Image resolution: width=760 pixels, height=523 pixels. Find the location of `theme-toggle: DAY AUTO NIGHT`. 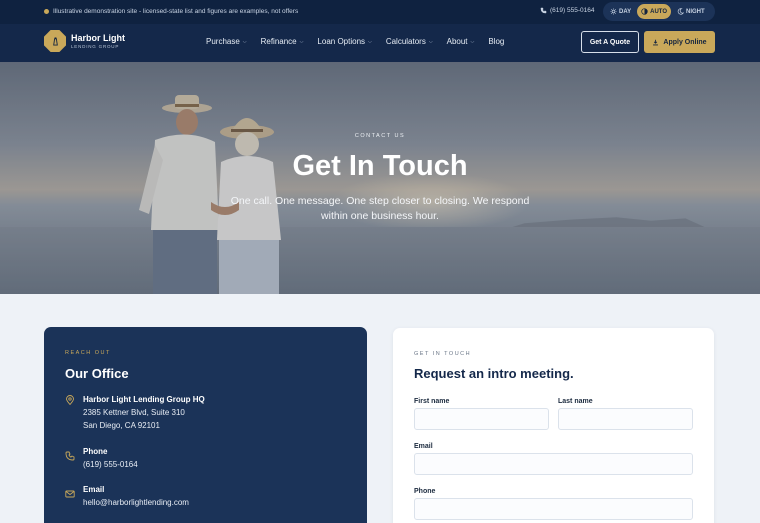

theme-toggle: DAY AUTO NIGHT is located at coordinates (659, 11).